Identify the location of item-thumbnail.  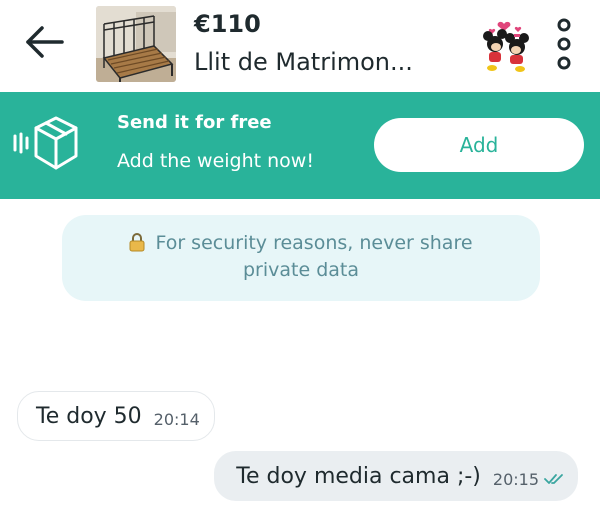
(136, 44).